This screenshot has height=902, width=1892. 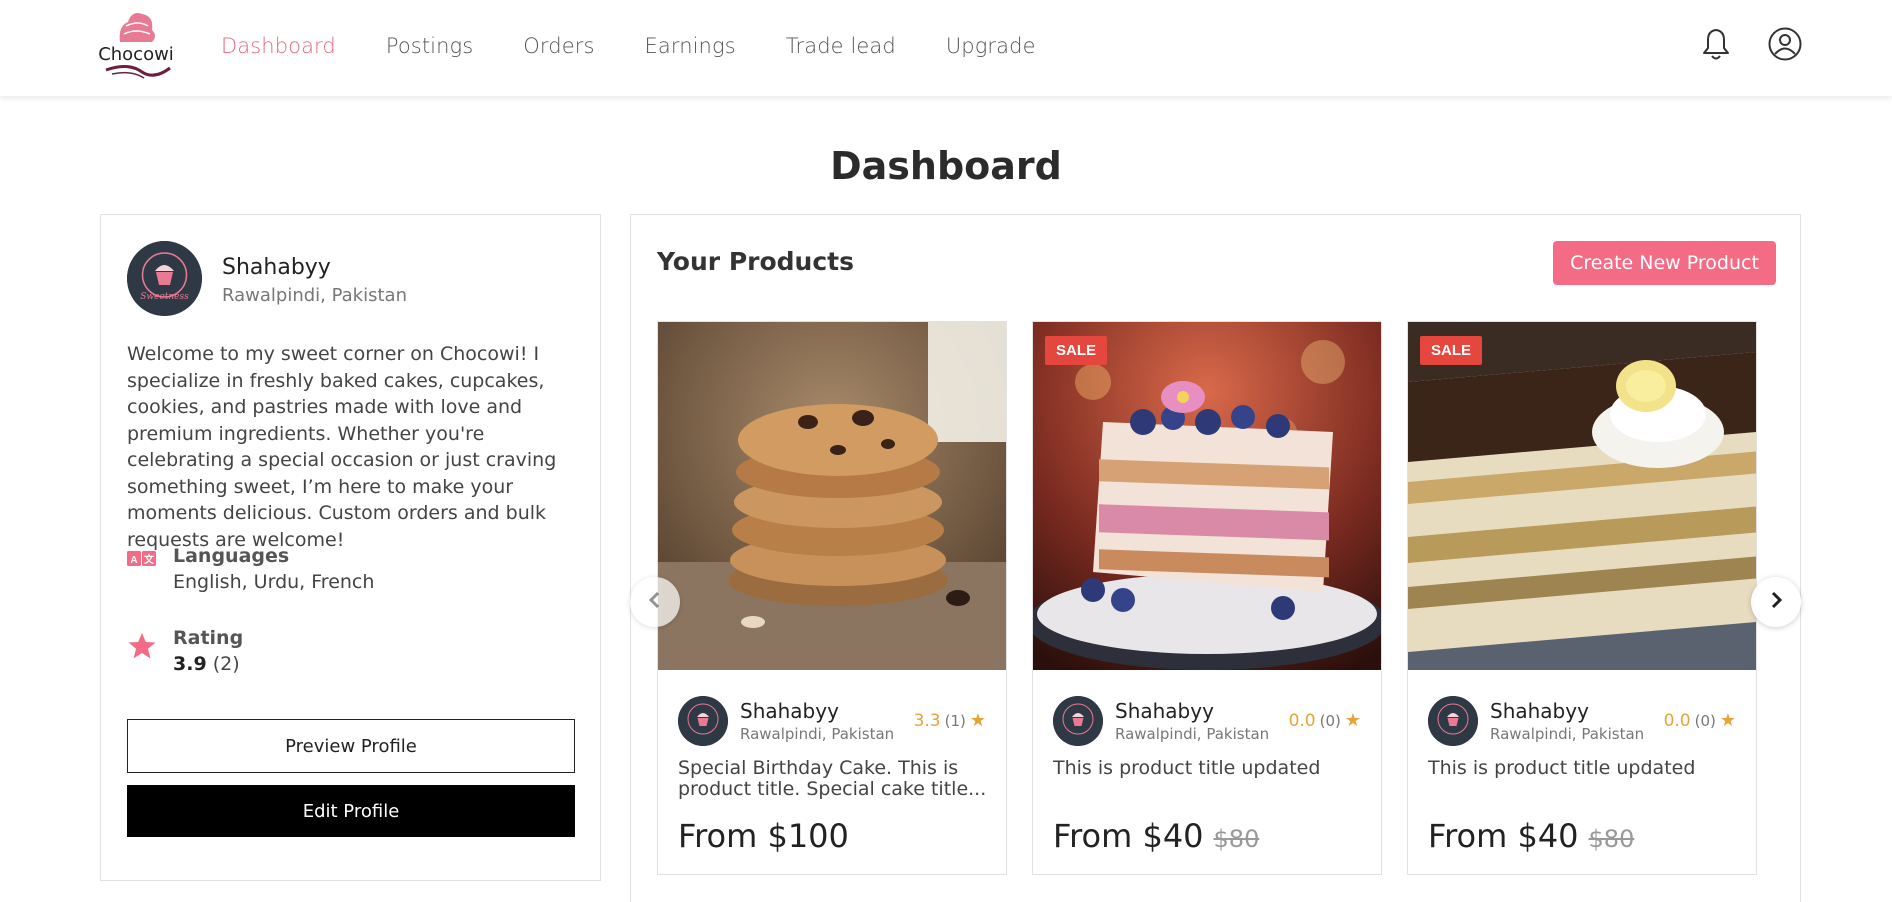 What do you see at coordinates (142, 646) in the screenshot?
I see `star-icon` at bounding box center [142, 646].